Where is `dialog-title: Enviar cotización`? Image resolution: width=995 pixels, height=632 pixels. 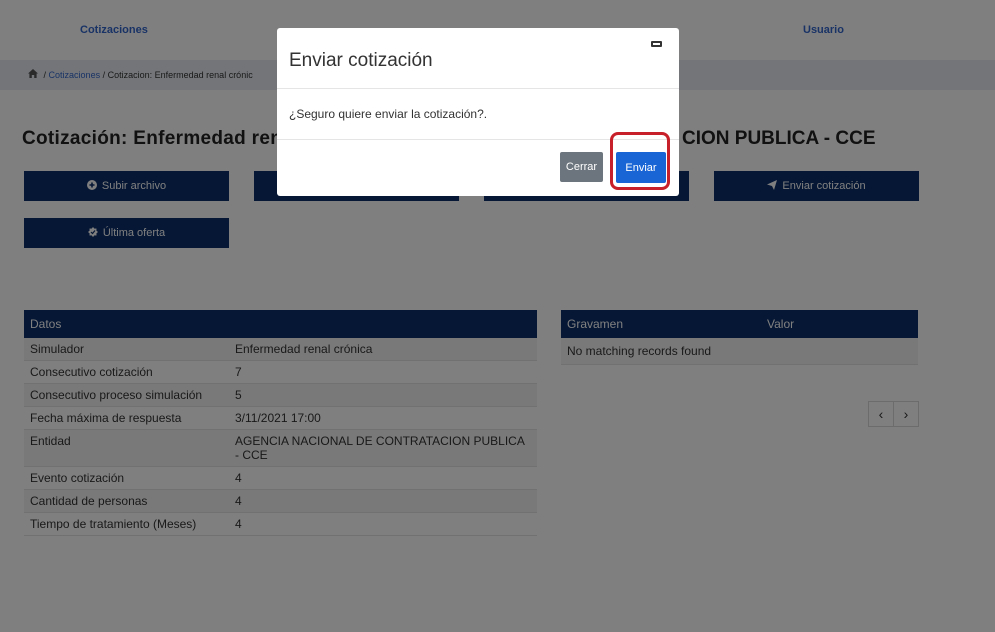
dialog-title: Enviar cotización is located at coordinates (361, 60).